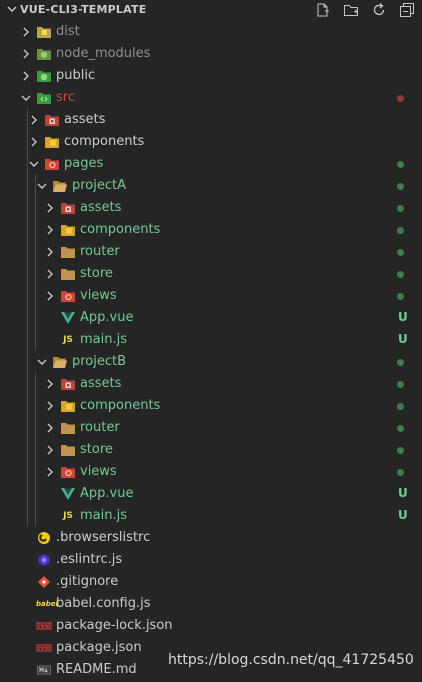  Describe the element at coordinates (211, 186) in the screenshot. I see `folder-row: projectA` at that location.